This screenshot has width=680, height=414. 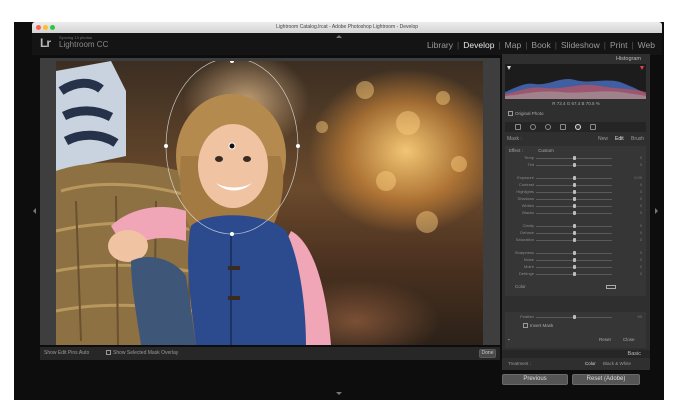 I want to click on module-print: Print, so click(x=618, y=45).